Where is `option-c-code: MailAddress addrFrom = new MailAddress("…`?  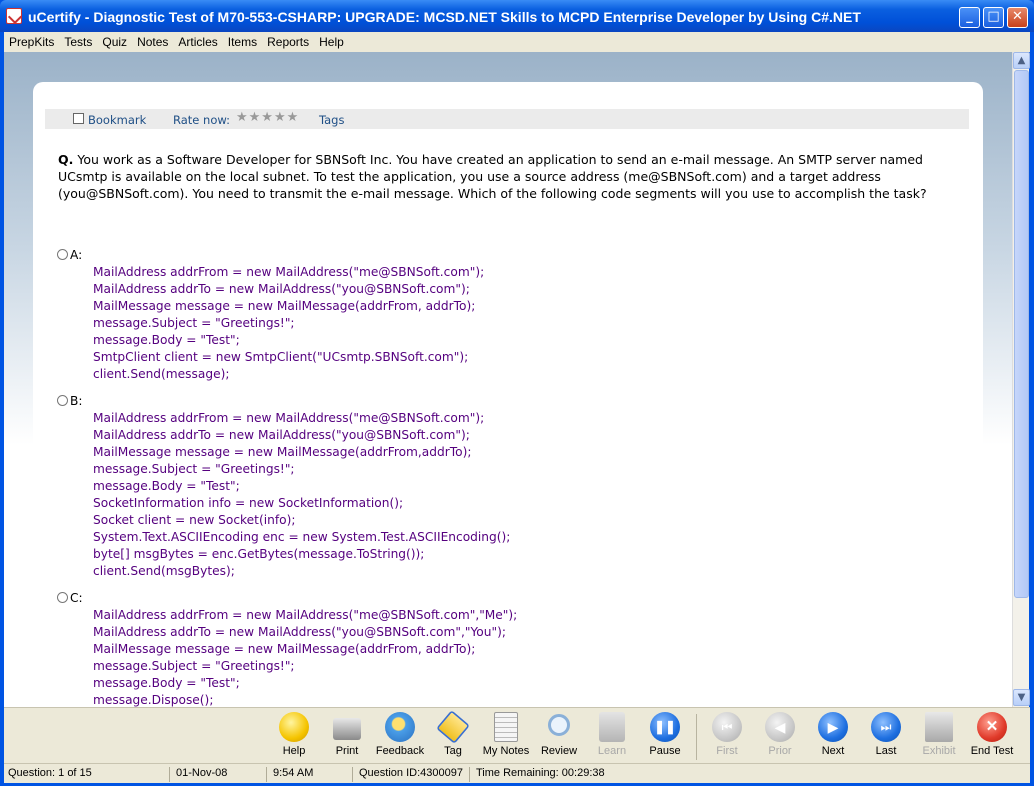 option-c-code: MailAddress addrFrom = new MailAddress("… is located at coordinates (305, 657).